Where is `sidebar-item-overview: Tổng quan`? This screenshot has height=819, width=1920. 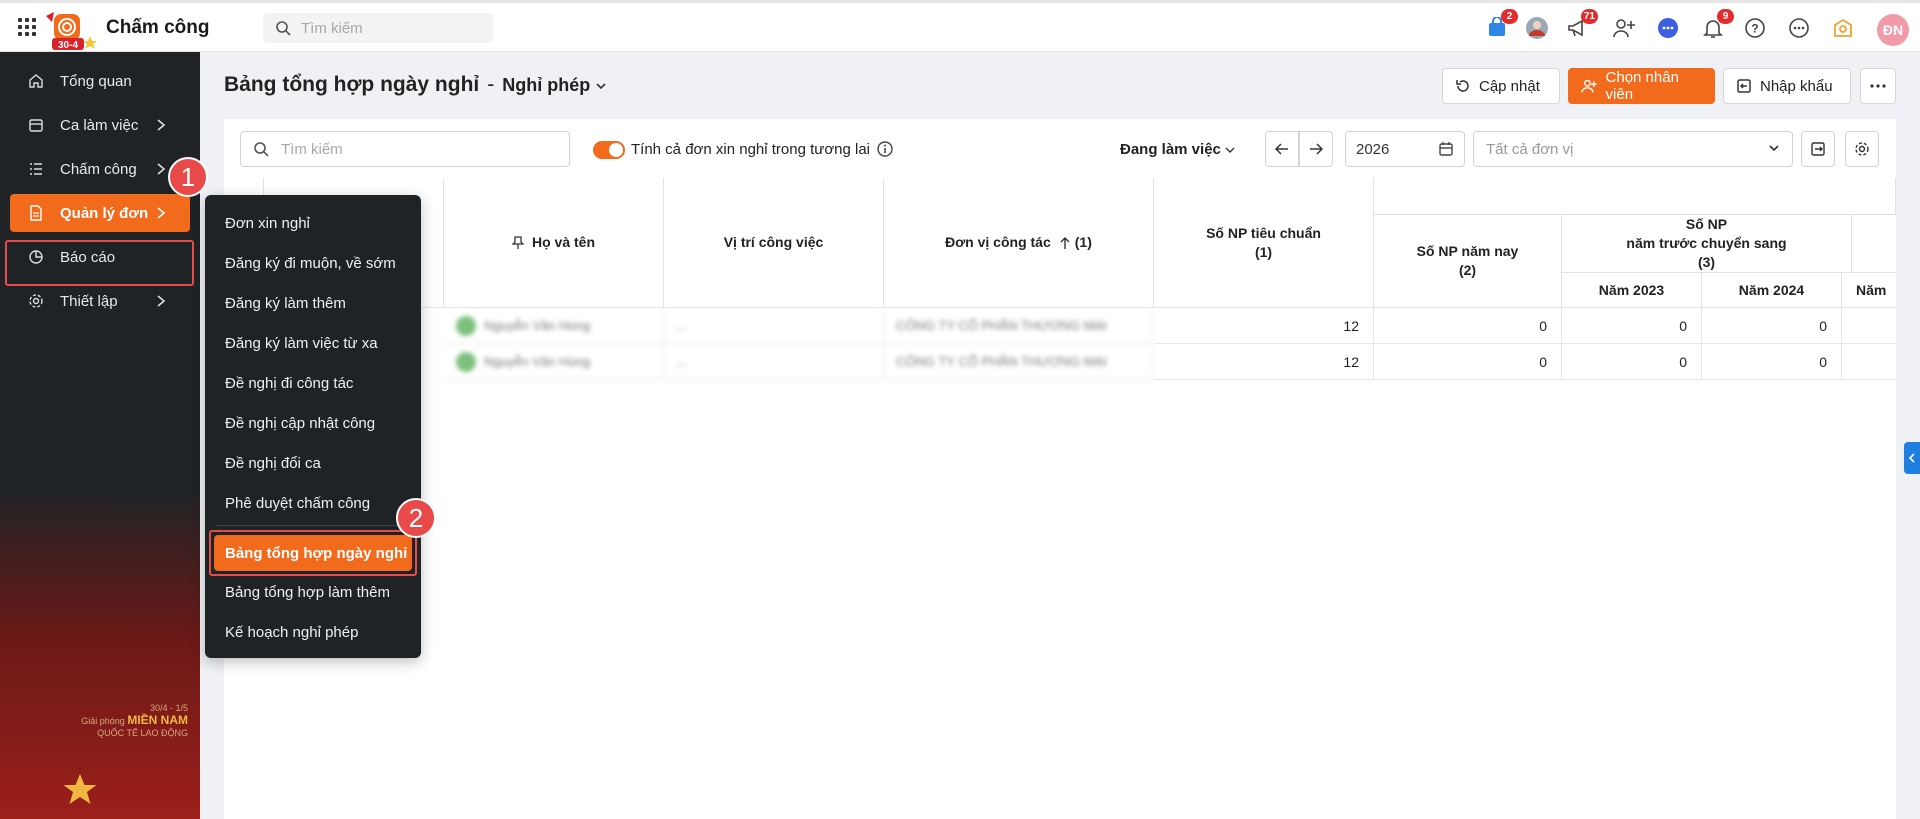 sidebar-item-overview: Tổng quan is located at coordinates (100, 81).